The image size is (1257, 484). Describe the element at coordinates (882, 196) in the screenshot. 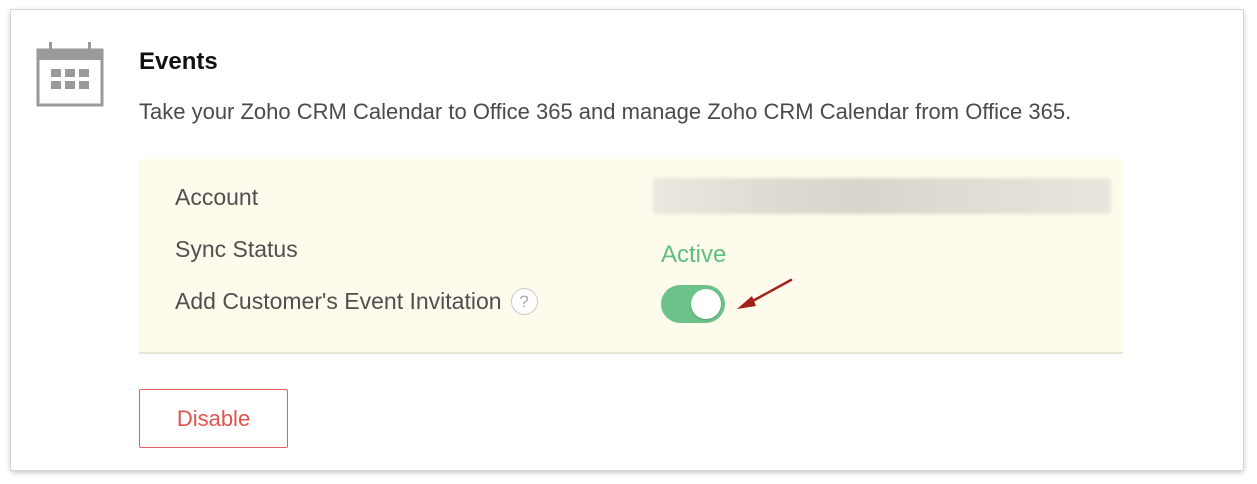

I see `account-value-redacted` at that location.